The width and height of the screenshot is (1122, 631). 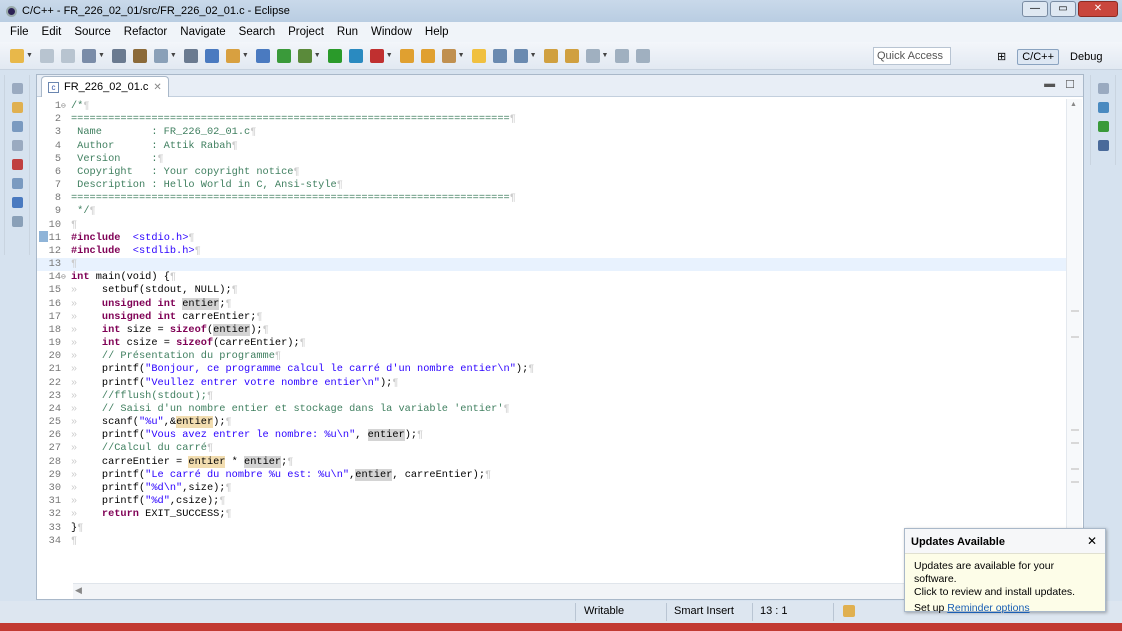 I want to click on code-line: 10, so click(x=552, y=225).